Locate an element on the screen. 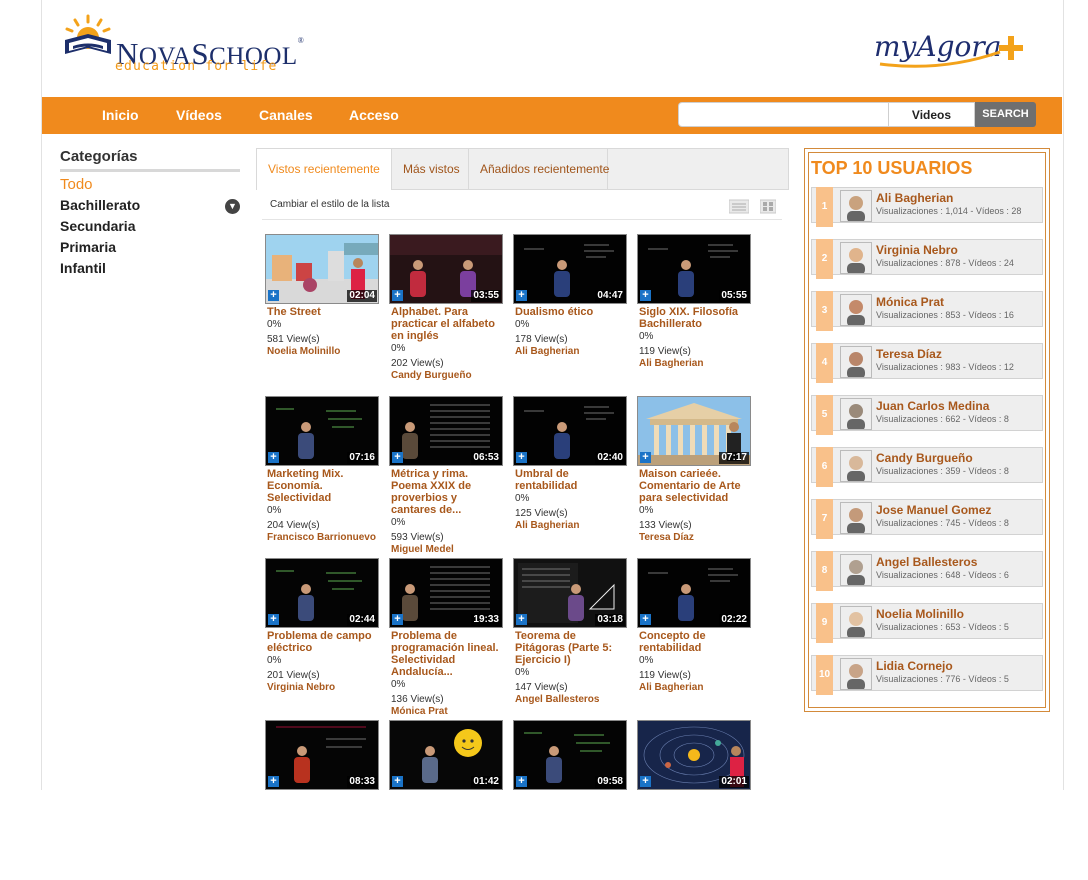 This screenshot has width=1088, height=880. video-thumbnail: +03:18 is located at coordinates (570, 593).